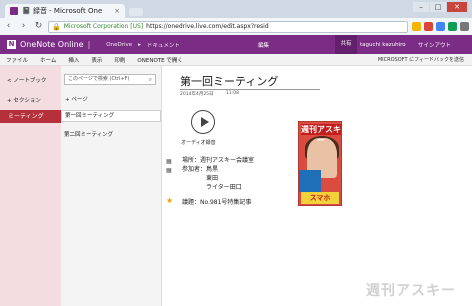 This screenshot has height=306, width=472. Describe the element at coordinates (457, 7) in the screenshot. I see `close-window-button: ✕` at that location.